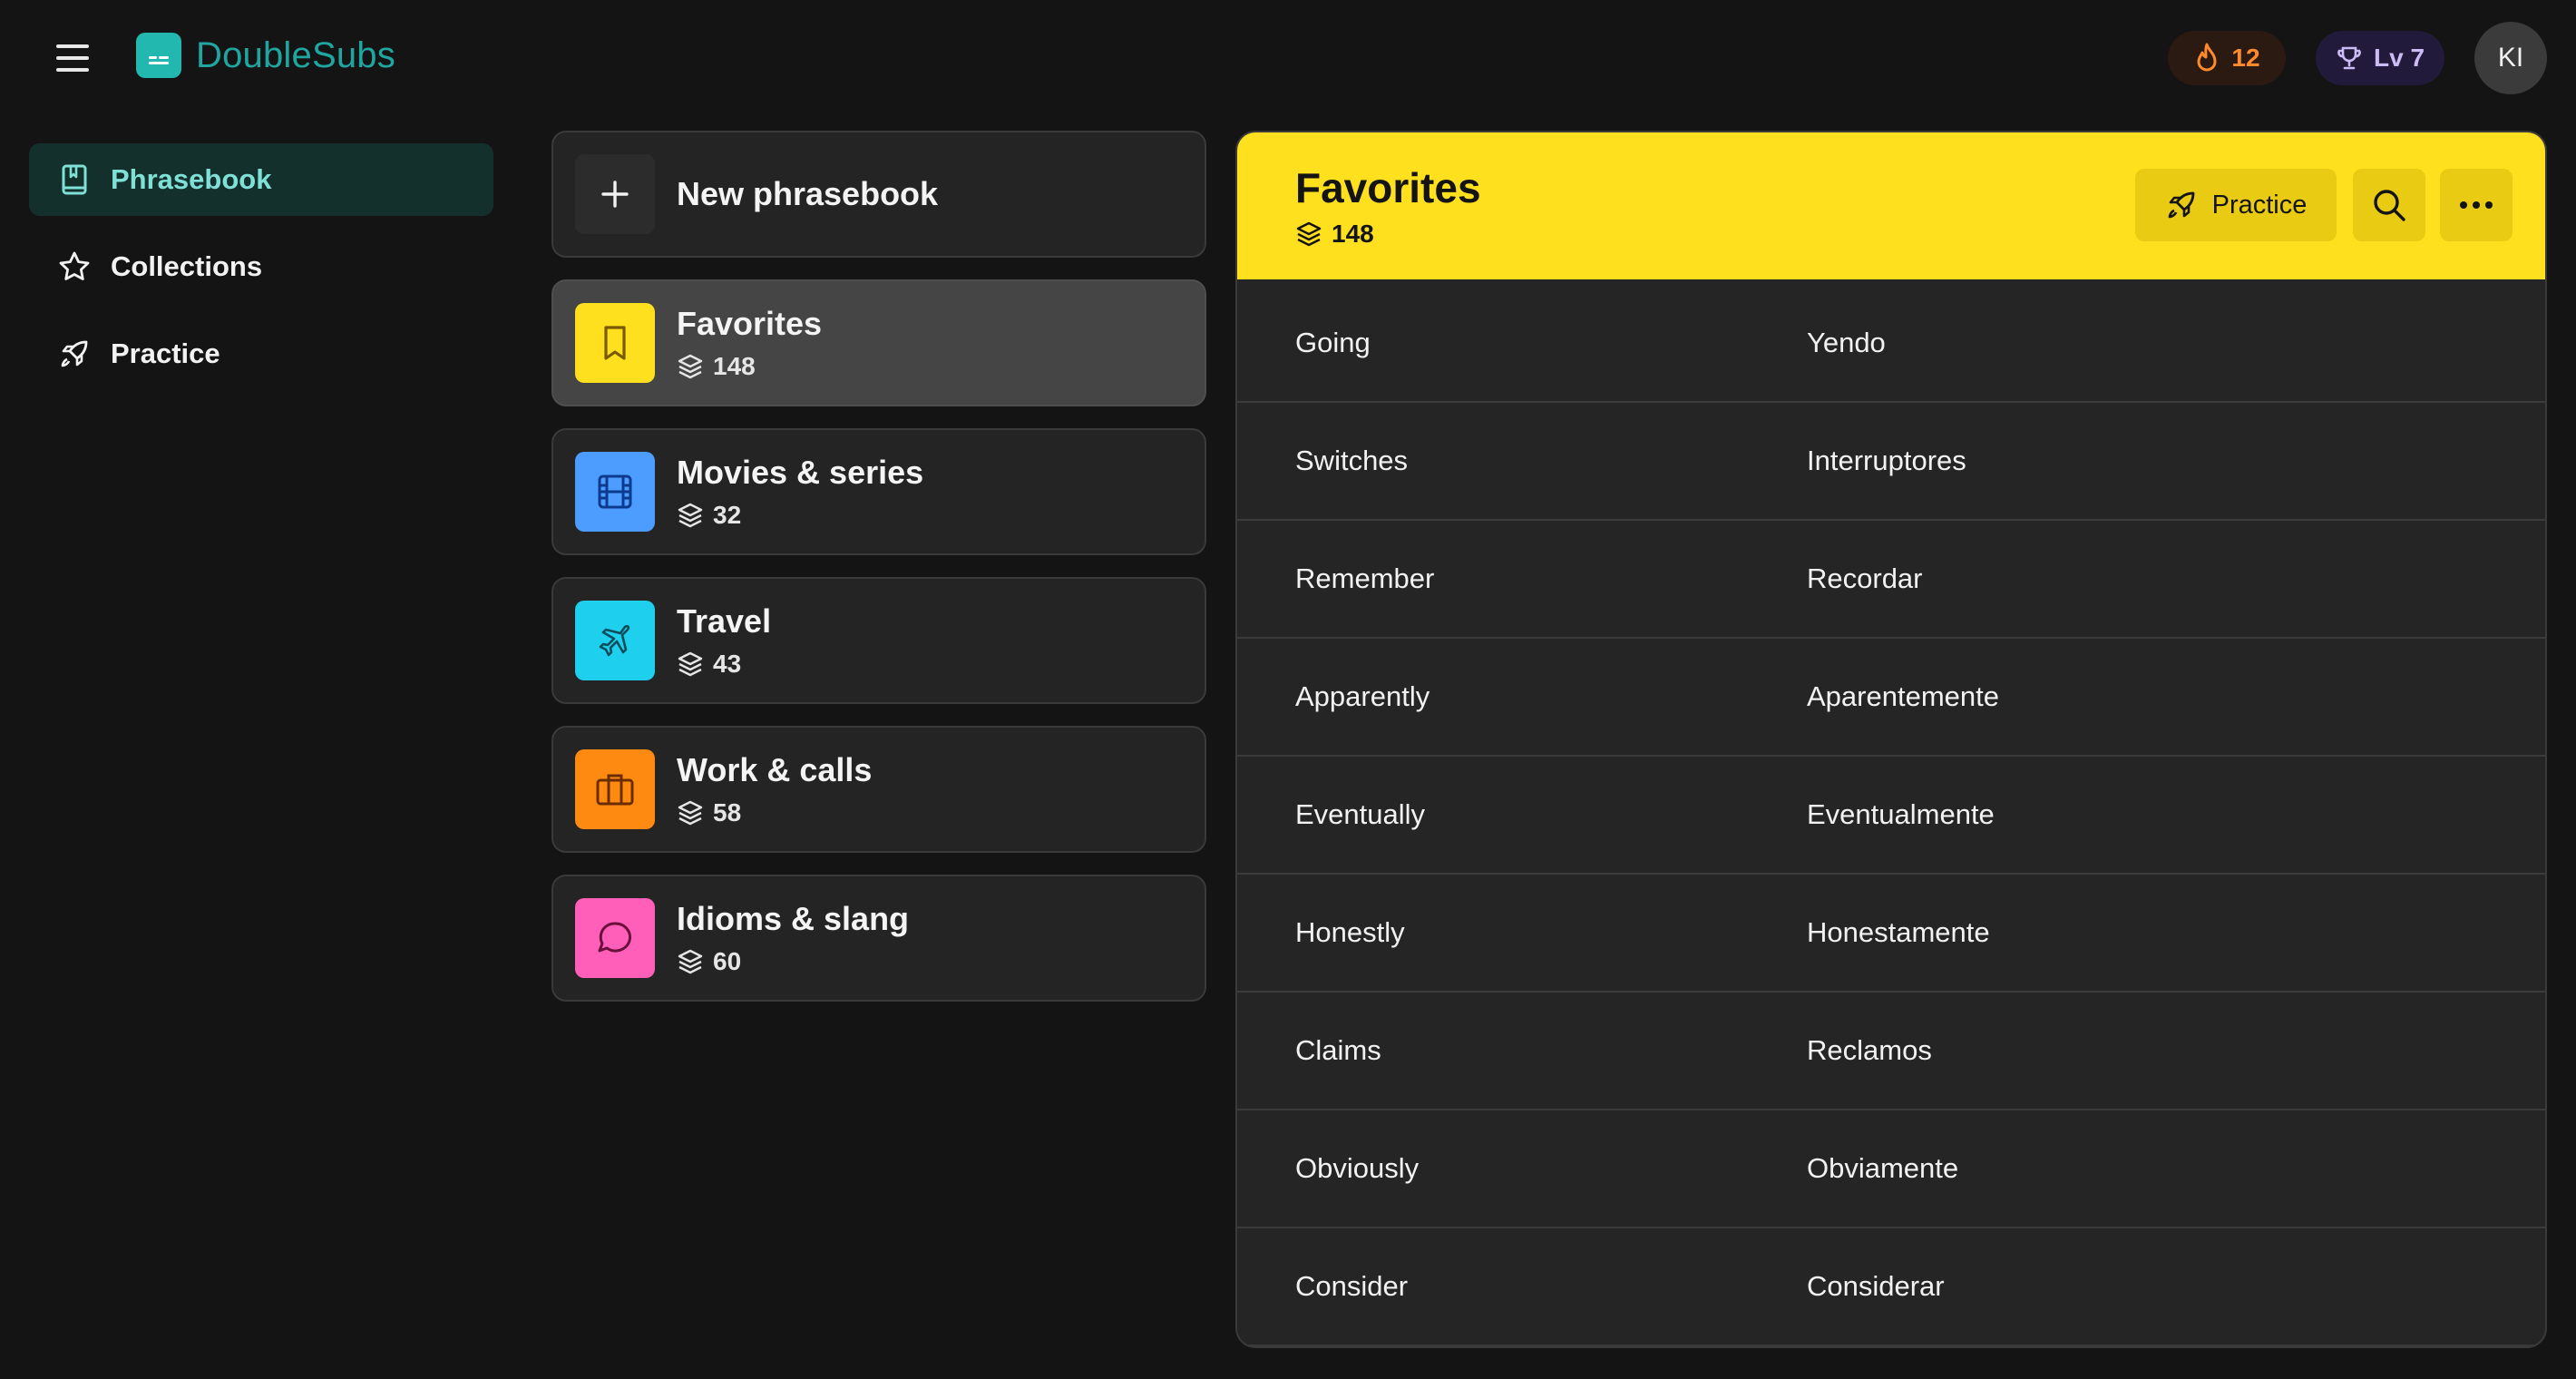 The image size is (2576, 1379). I want to click on table-row: Claims Reclamos, so click(1891, 1051).